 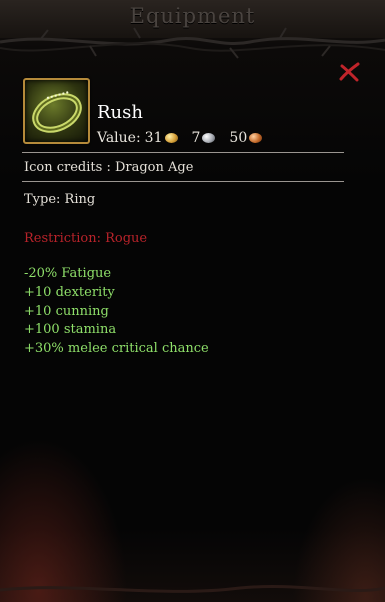 I want to click on effect-line: +100 stamina, so click(x=70, y=329).